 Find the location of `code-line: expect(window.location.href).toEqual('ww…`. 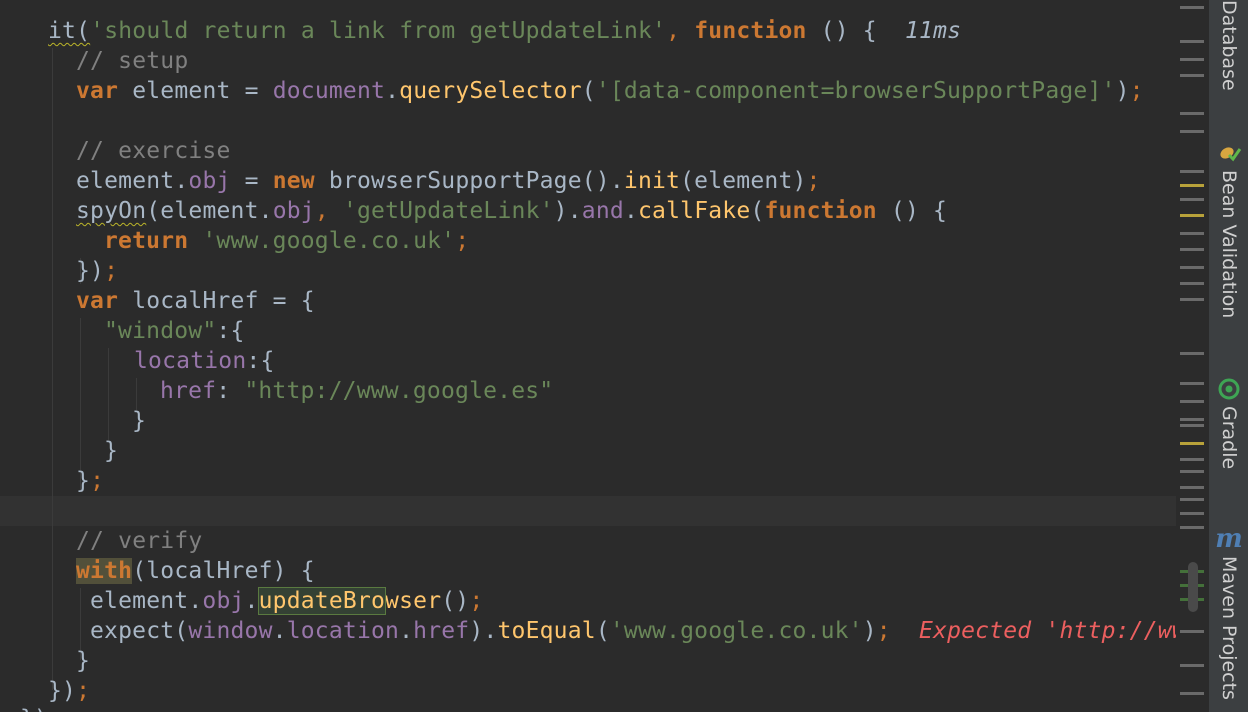

code-line: expect(window.location.href).toEqual('ww… is located at coordinates (633, 631).